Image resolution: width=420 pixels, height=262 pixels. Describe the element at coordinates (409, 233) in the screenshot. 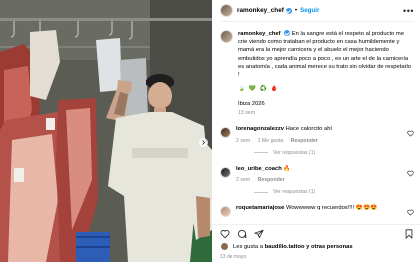

I see `bookmark-icon` at that location.